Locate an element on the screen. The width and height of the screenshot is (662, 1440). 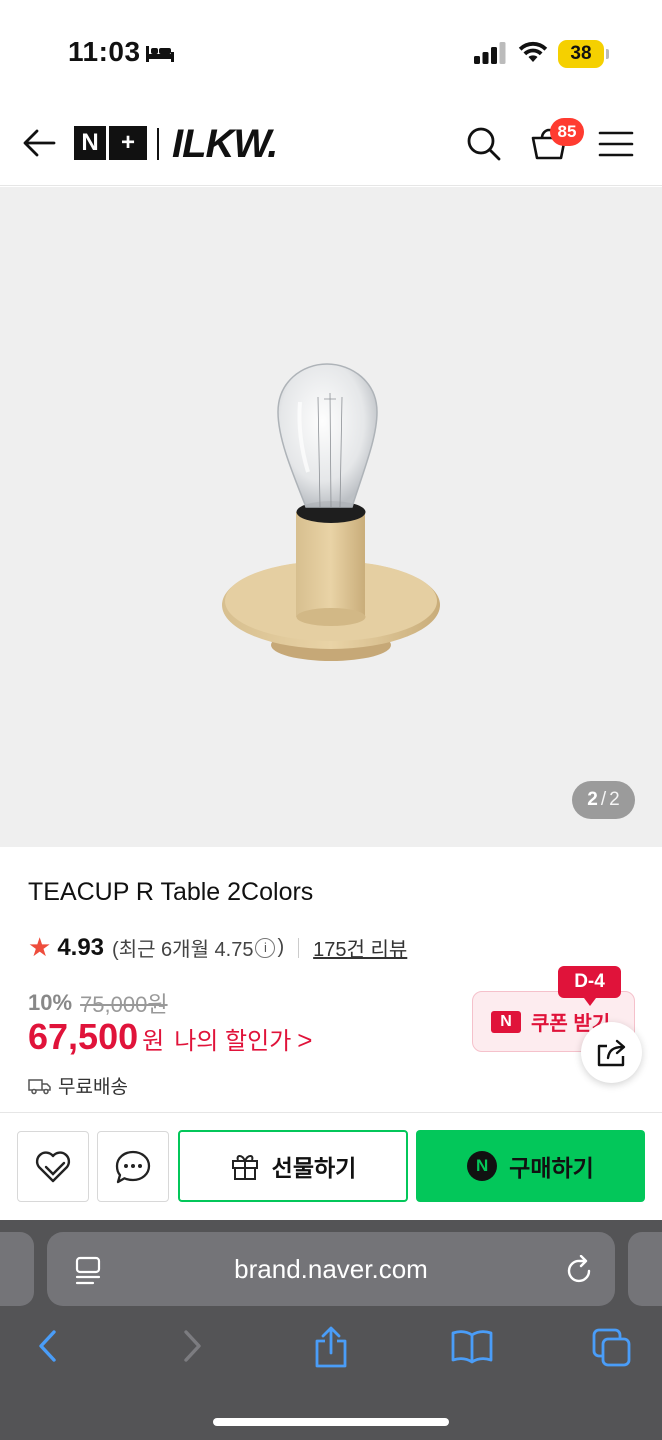
address-bar: brand.naver.com is located at coordinates (331, 1269).